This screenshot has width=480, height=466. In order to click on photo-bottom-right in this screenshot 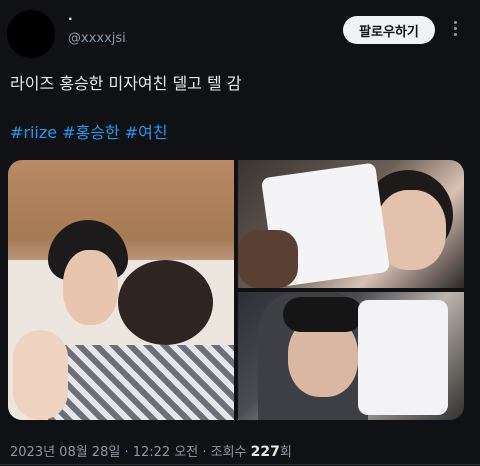, I will do `click(351, 356)`.